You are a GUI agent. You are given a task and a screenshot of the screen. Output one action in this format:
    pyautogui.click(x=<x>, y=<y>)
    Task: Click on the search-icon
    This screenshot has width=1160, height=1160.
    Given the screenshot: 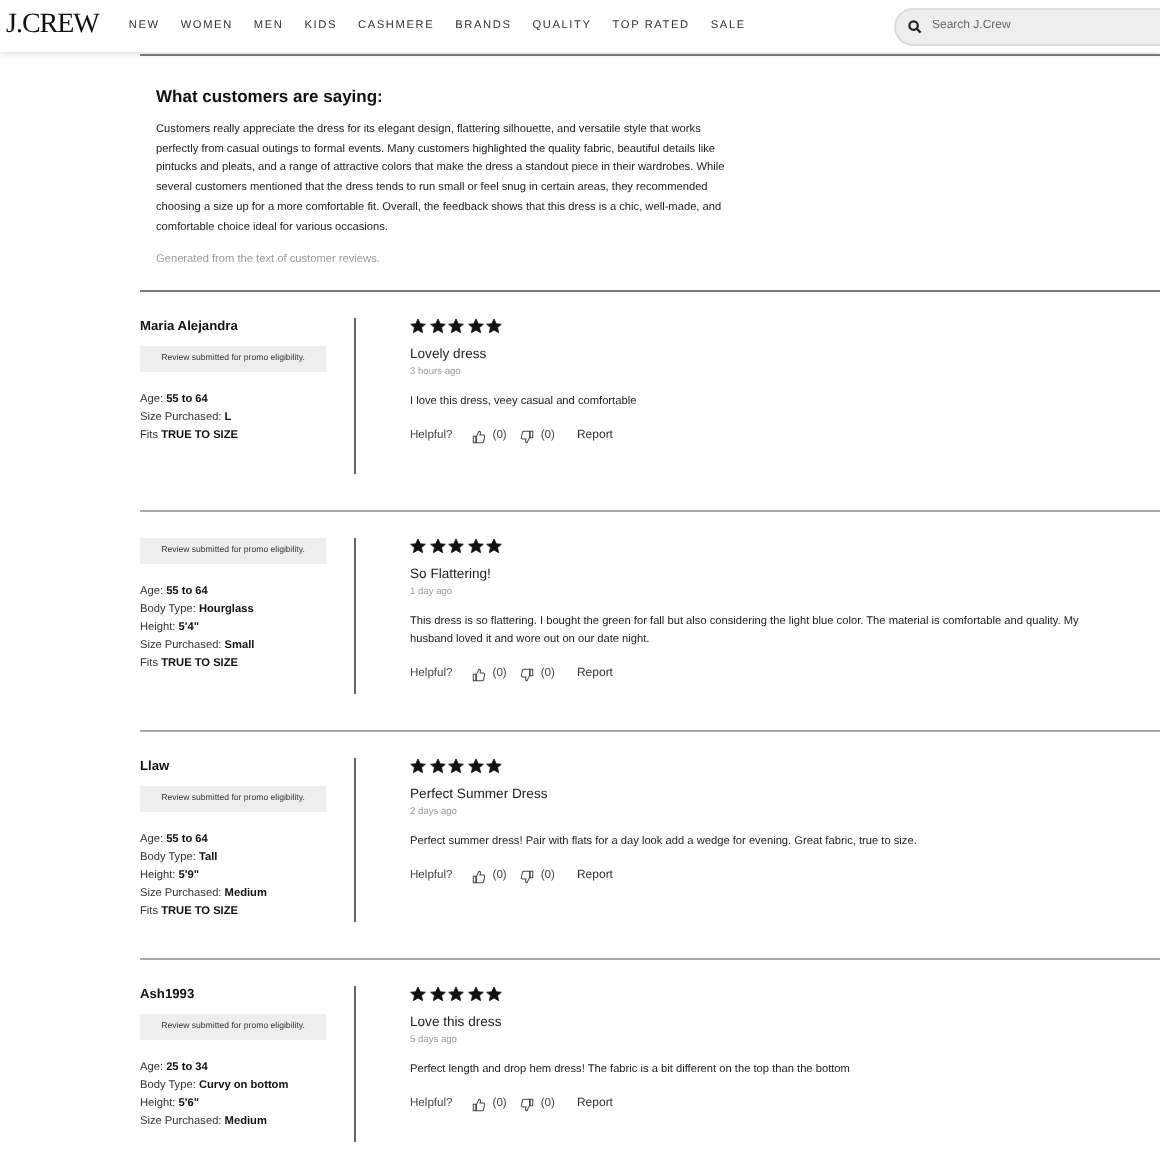 What is the action you would take?
    pyautogui.click(x=915, y=26)
    